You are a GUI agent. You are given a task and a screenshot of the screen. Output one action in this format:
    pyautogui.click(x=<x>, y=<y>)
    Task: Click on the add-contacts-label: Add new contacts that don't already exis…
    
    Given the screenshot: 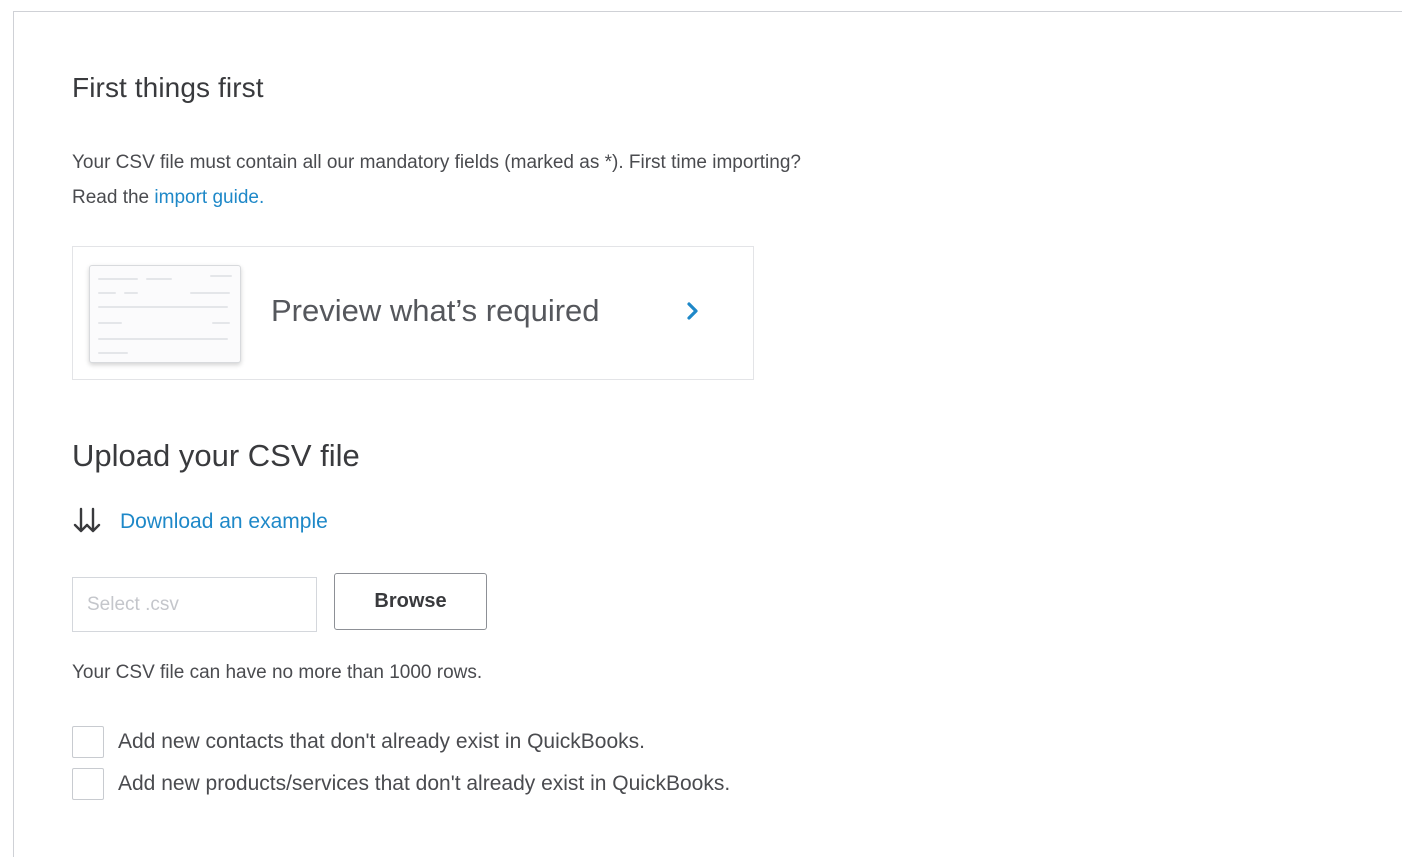 What is the action you would take?
    pyautogui.click(x=381, y=742)
    